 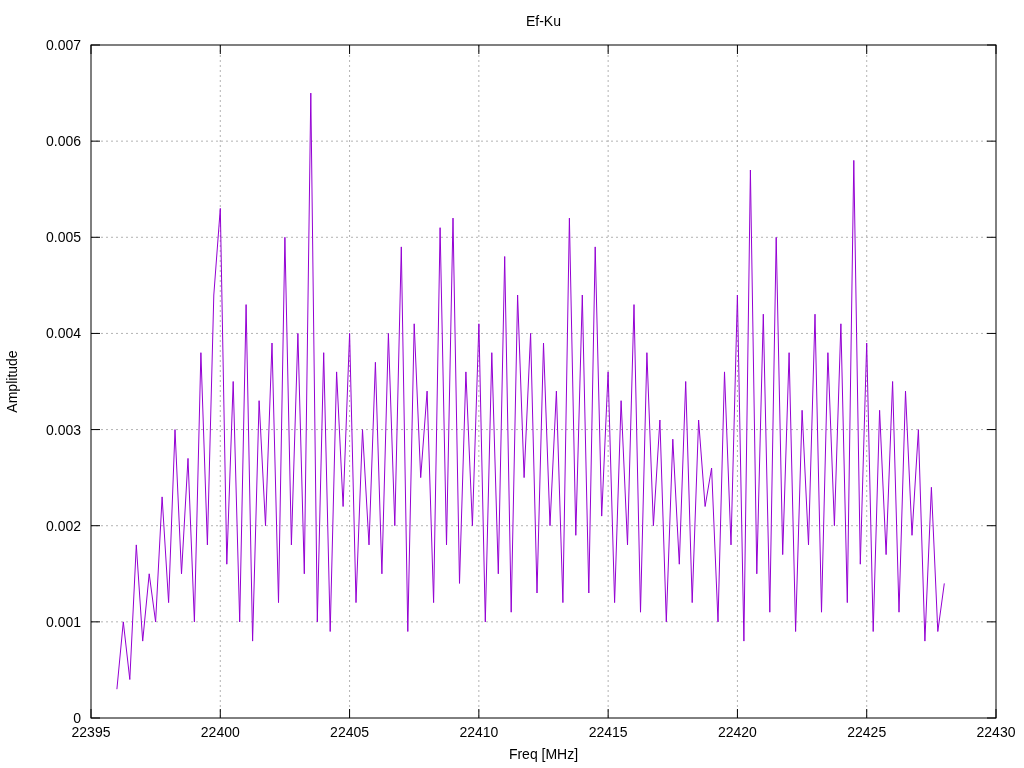 I want to click on tick-label: 22395, so click(x=91, y=732).